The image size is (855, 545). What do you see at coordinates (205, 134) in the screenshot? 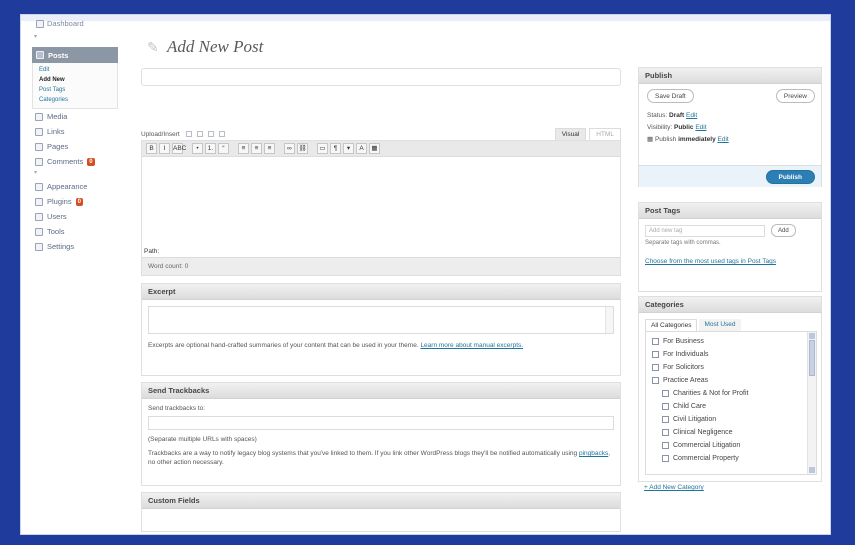
I see `media-buttons` at bounding box center [205, 134].